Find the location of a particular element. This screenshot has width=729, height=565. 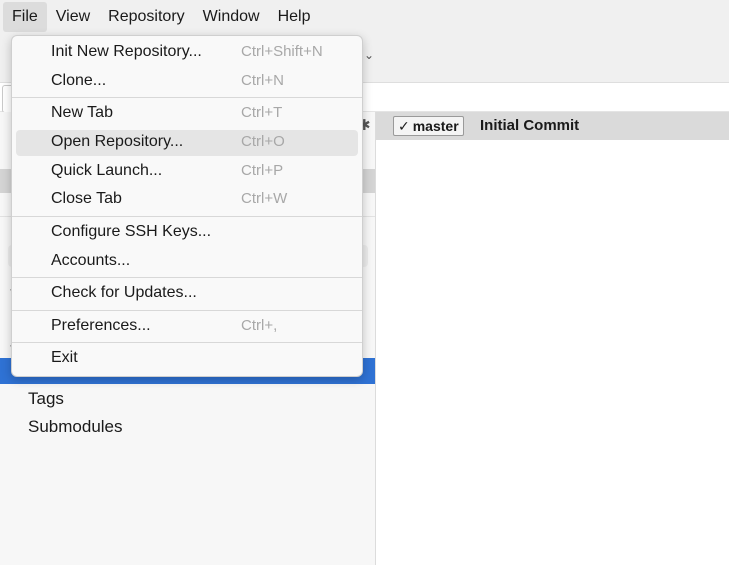

branch-name: master is located at coordinates (435, 126).